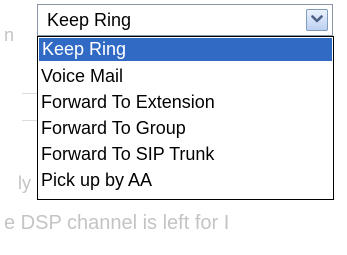 This screenshot has height=255, width=347. I want to click on chevron-down-icon, so click(317, 20).